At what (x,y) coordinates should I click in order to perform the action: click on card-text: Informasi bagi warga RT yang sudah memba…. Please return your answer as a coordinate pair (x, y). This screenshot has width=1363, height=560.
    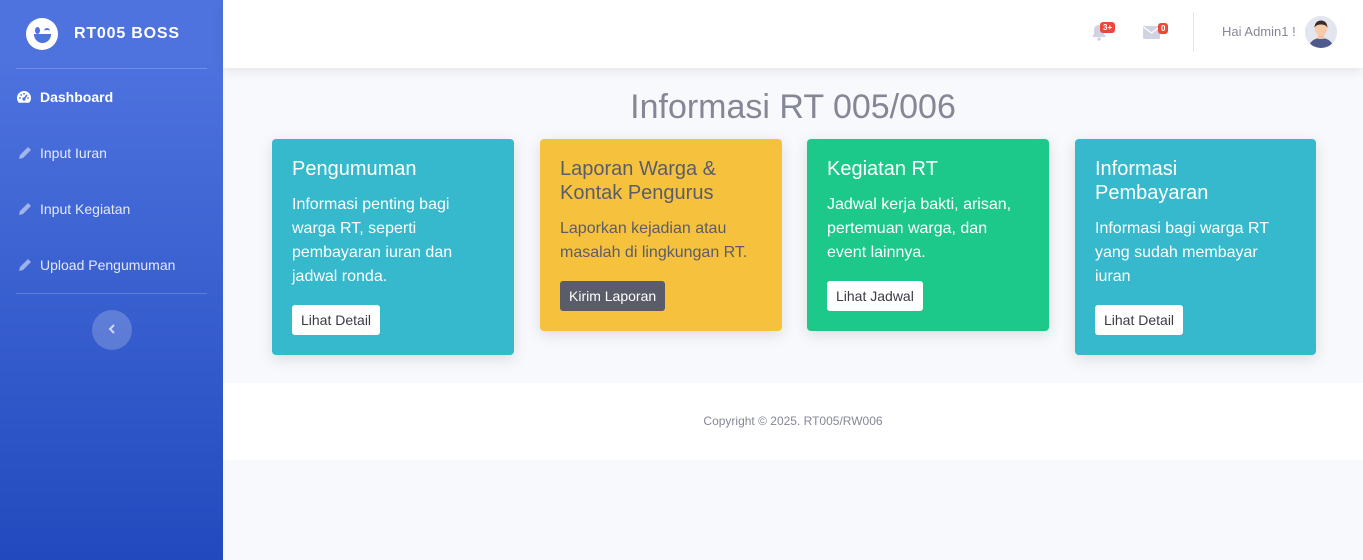
    Looking at the image, I should click on (1182, 252).